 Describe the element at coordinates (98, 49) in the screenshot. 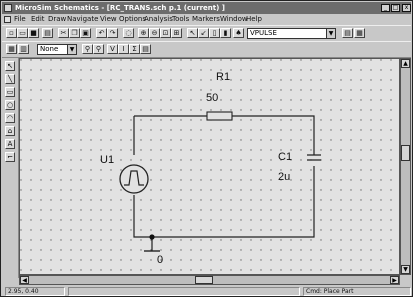

I see `find-next-icon: ⚲` at that location.